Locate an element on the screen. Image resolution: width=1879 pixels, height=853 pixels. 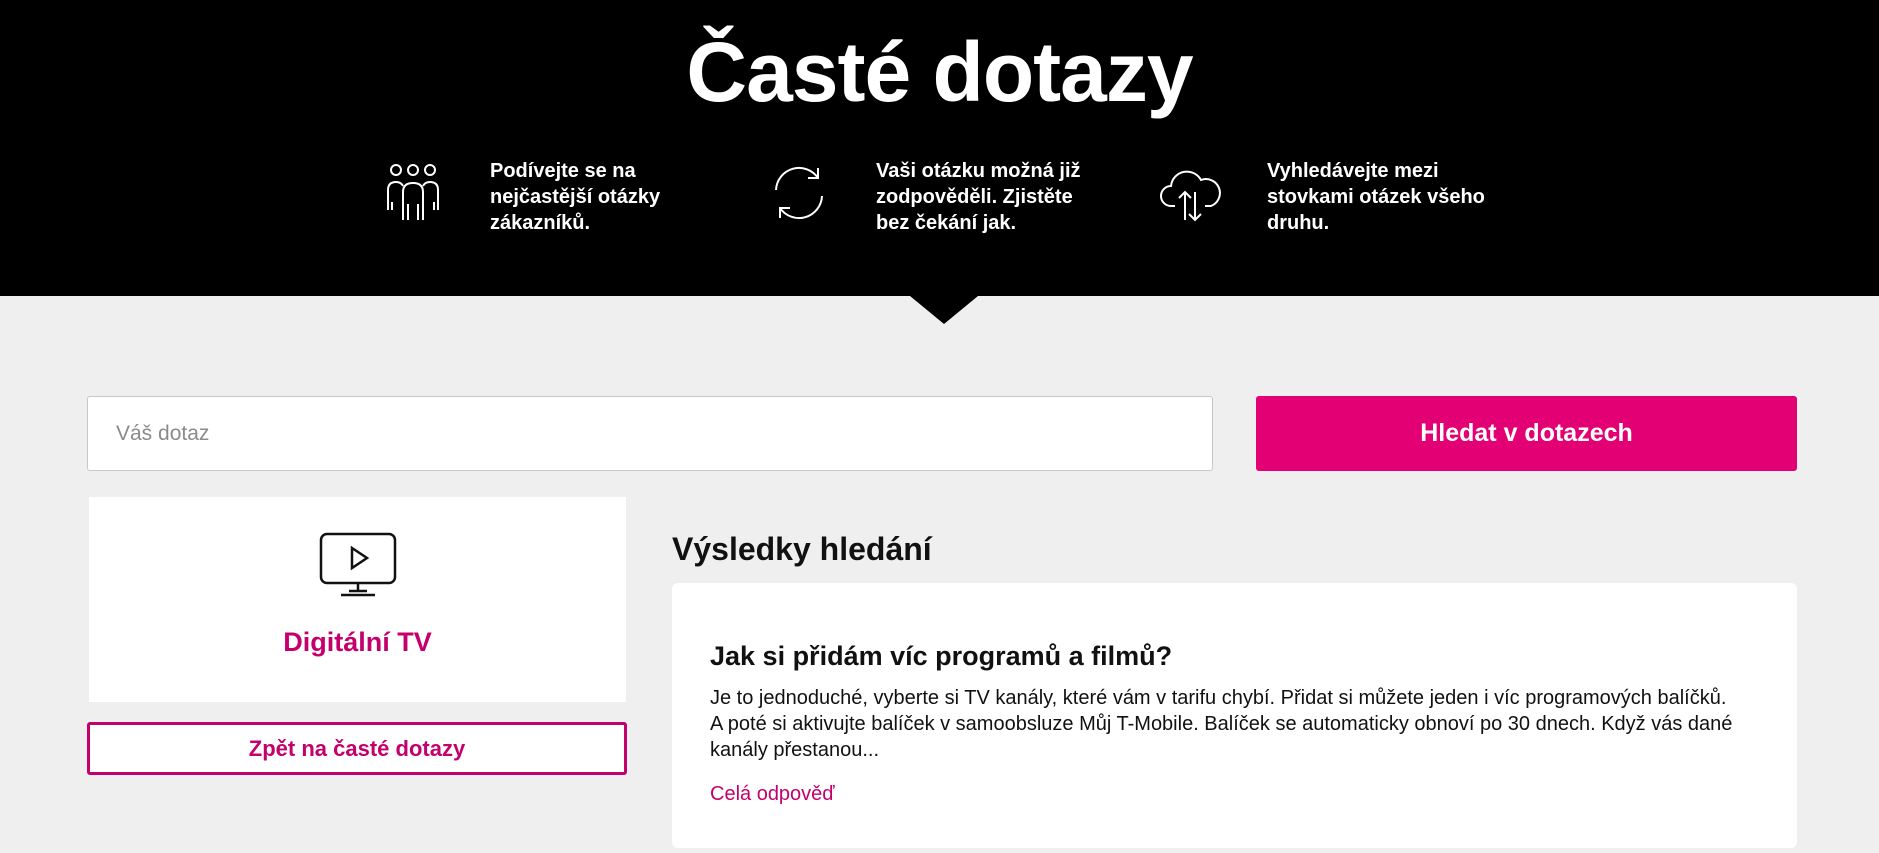
people-icon is located at coordinates (413, 192).